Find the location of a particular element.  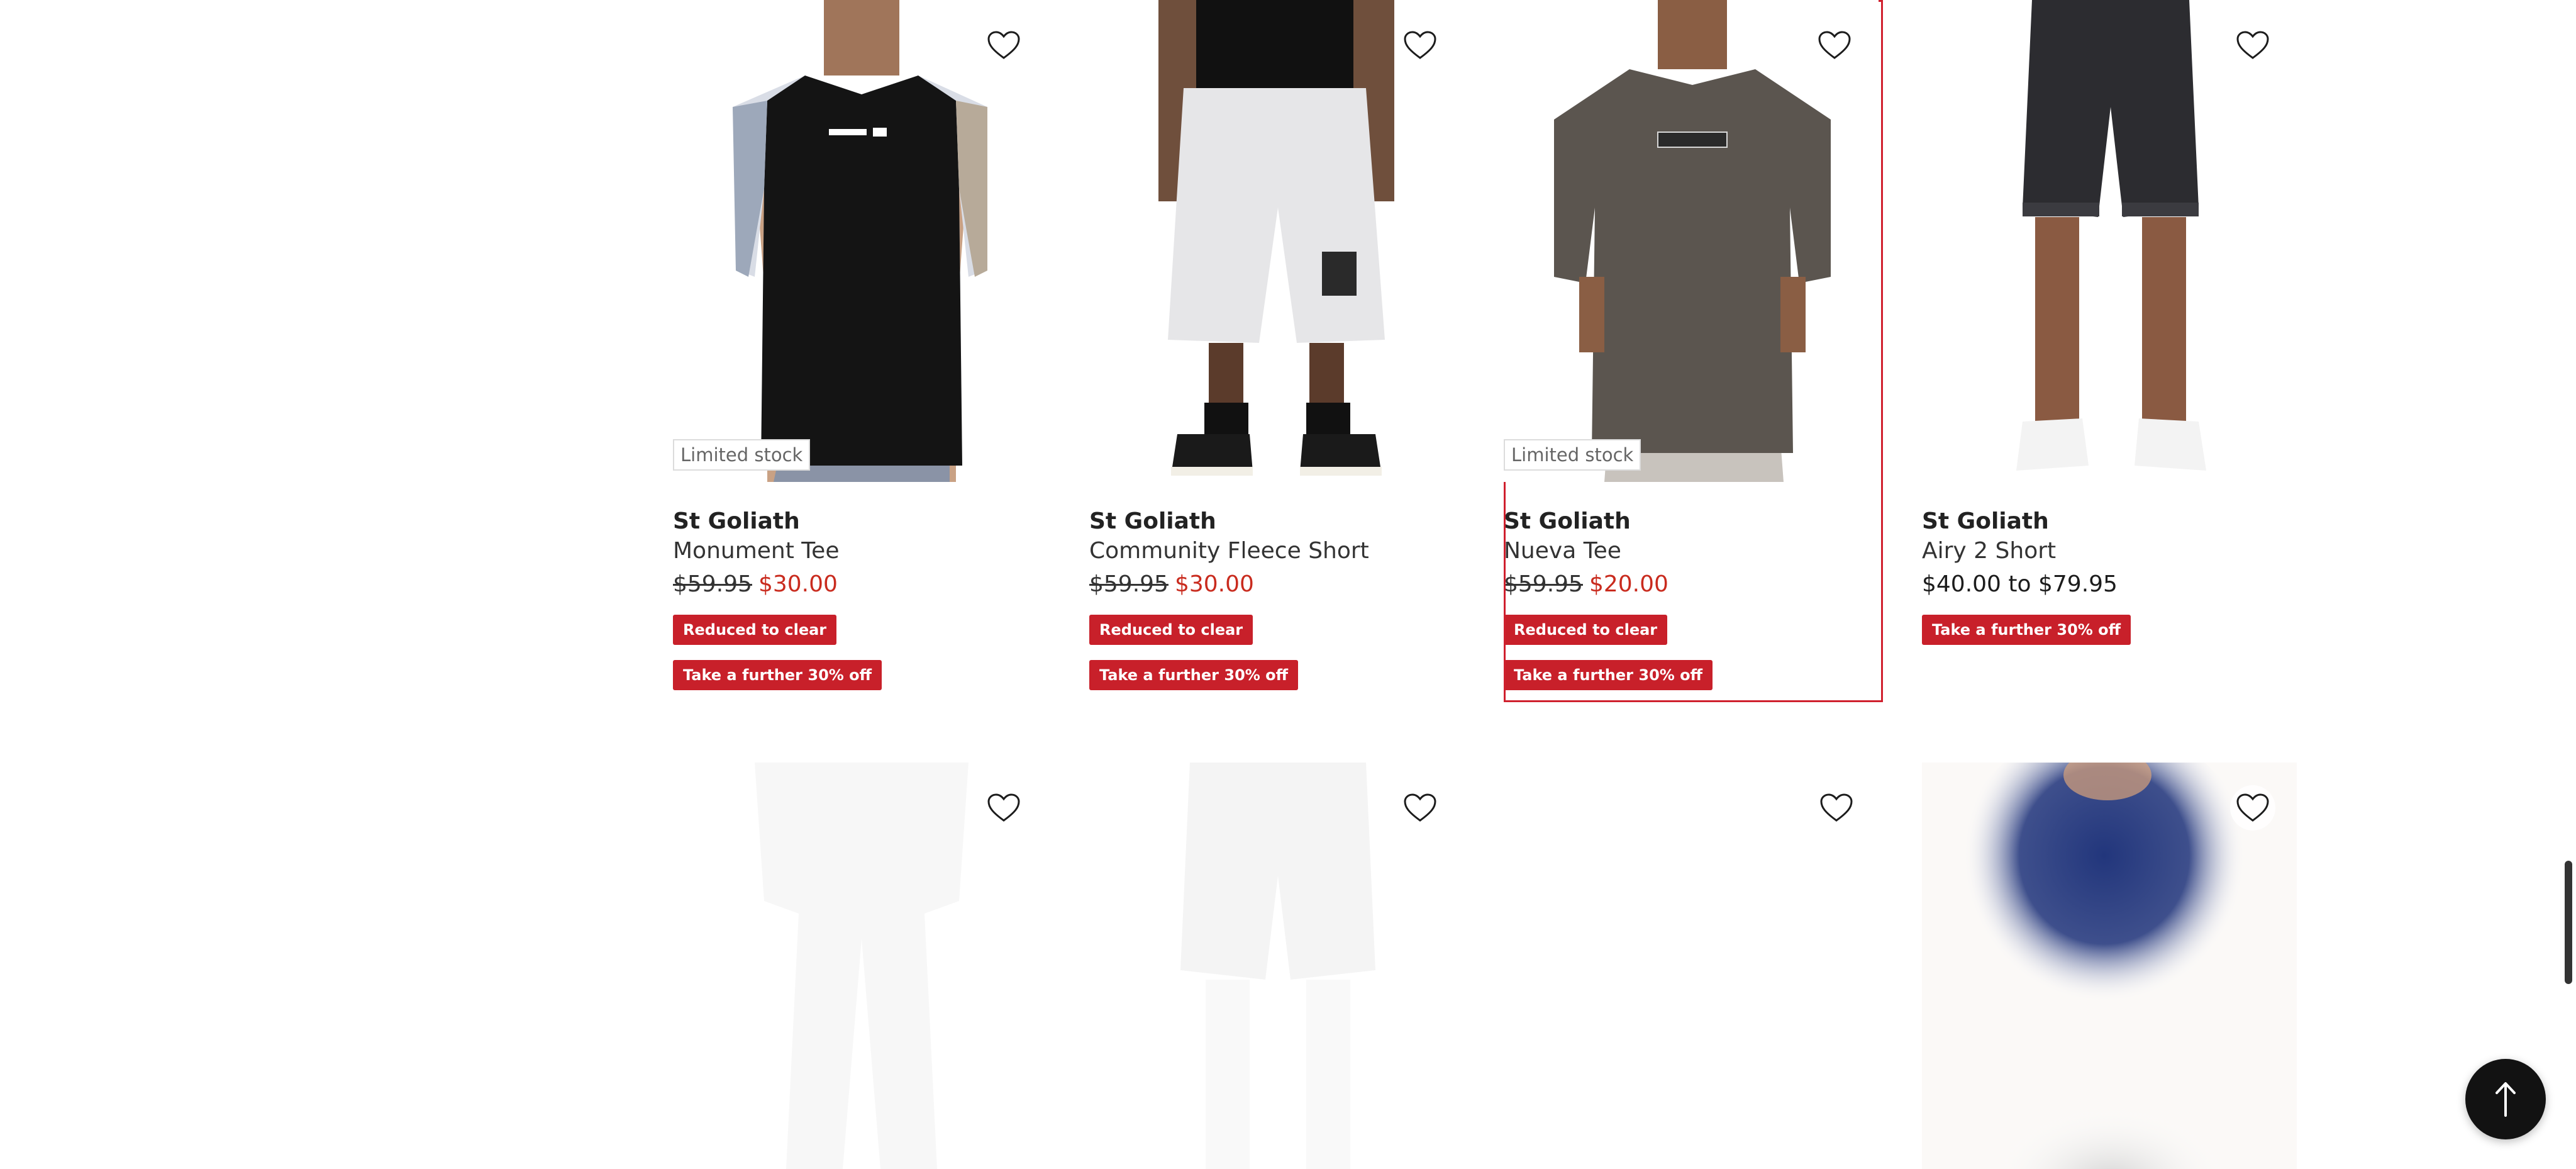

product-name: Airy 2 Short is located at coordinates (2110, 551).